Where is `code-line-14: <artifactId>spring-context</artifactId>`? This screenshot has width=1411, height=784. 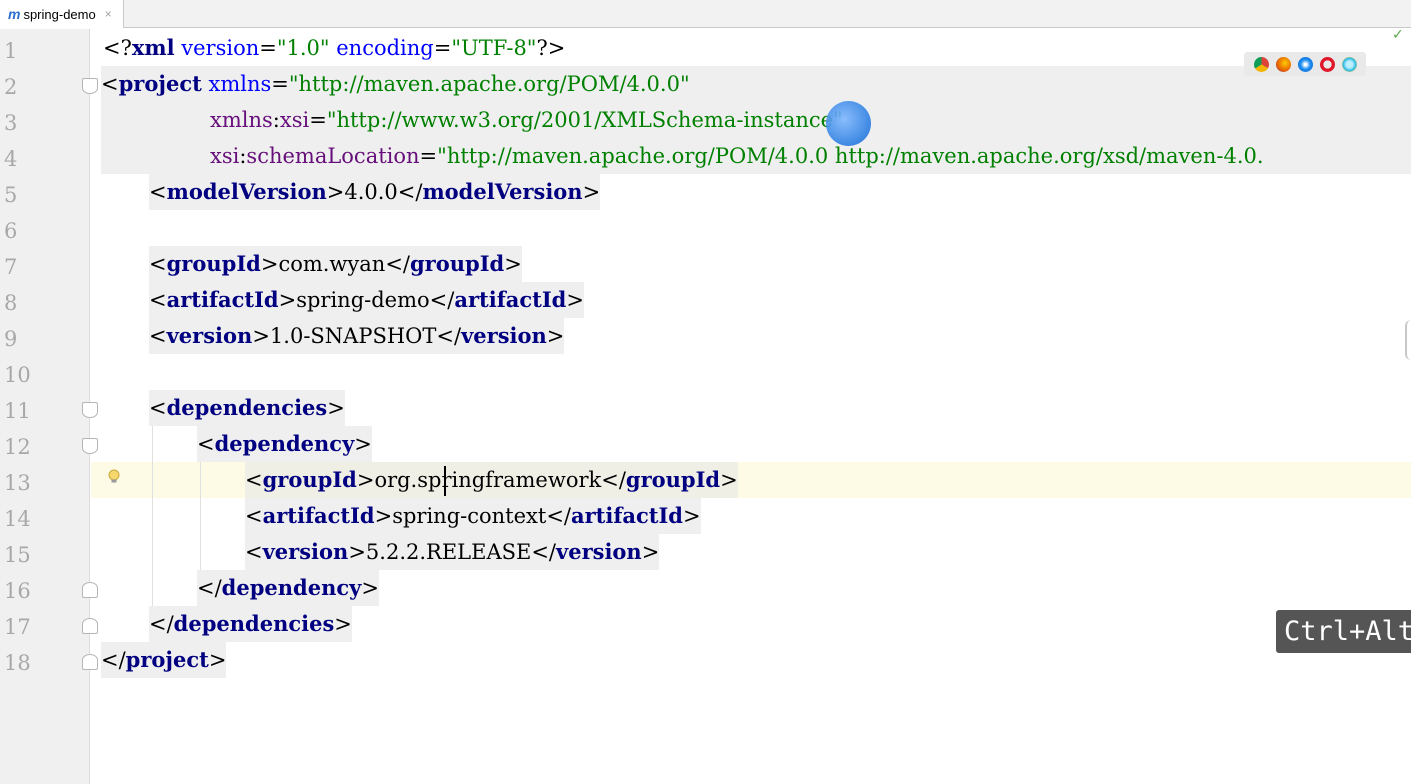 code-line-14: <artifactId>spring-context</artifactId> is located at coordinates (473, 516).